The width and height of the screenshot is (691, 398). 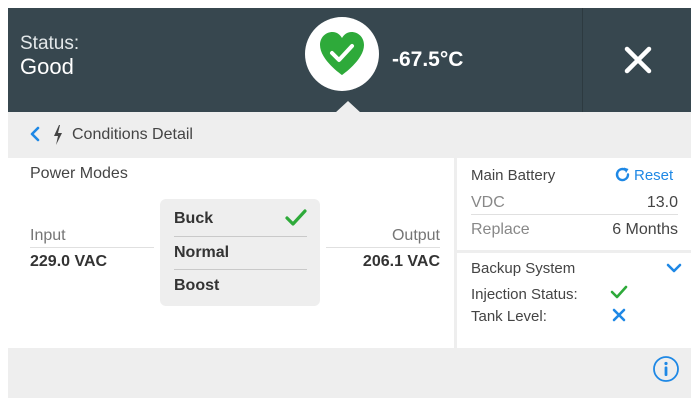 What do you see at coordinates (622, 174) in the screenshot?
I see `refresh-icon` at bounding box center [622, 174].